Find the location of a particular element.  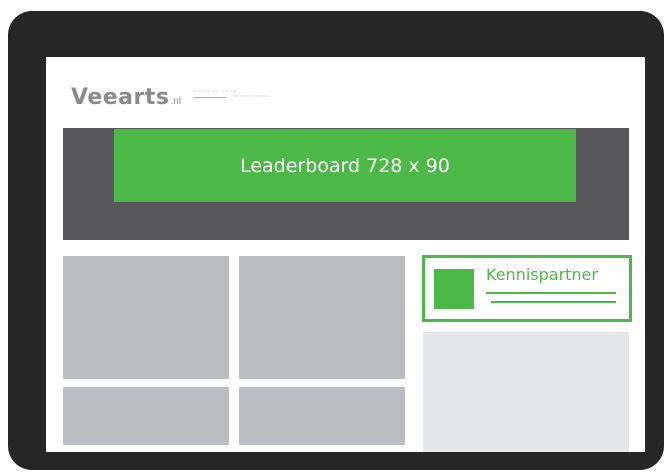

logo-text: Veearts is located at coordinates (120, 97).